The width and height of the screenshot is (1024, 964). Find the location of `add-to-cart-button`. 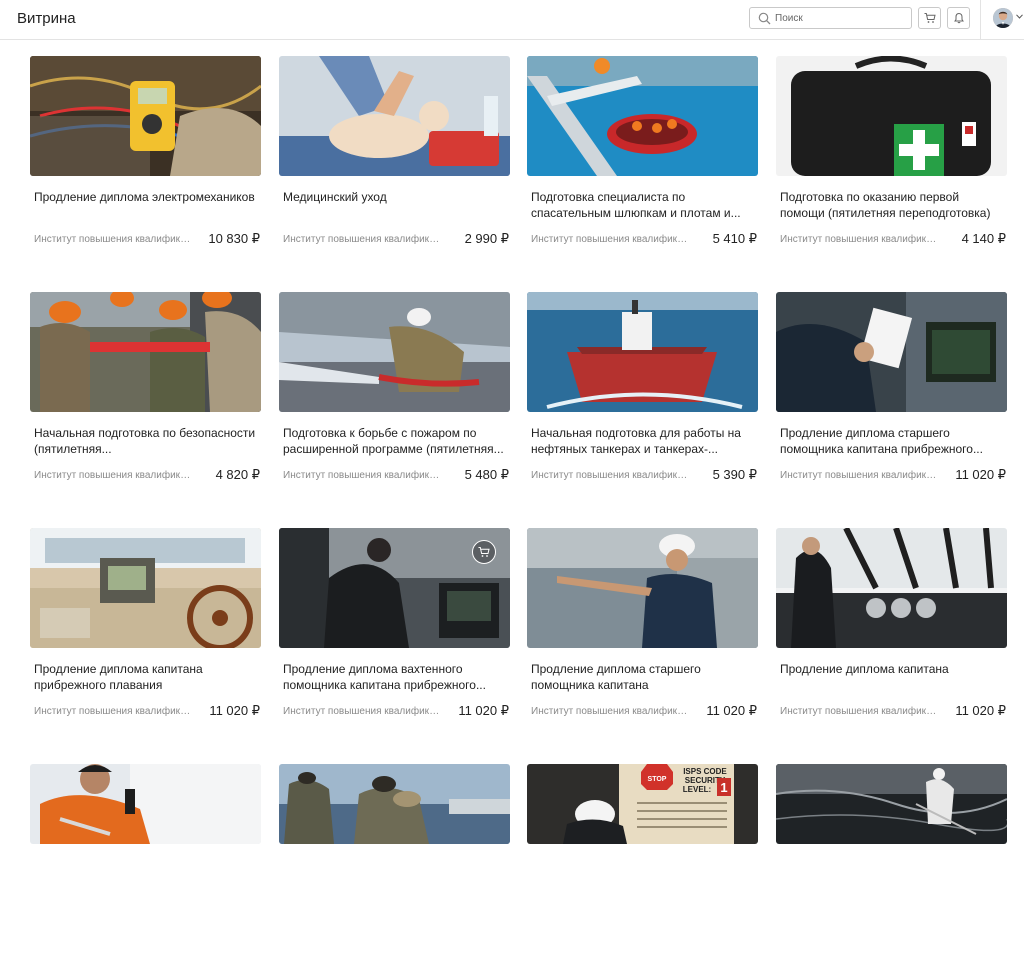

add-to-cart-button is located at coordinates (484, 552).